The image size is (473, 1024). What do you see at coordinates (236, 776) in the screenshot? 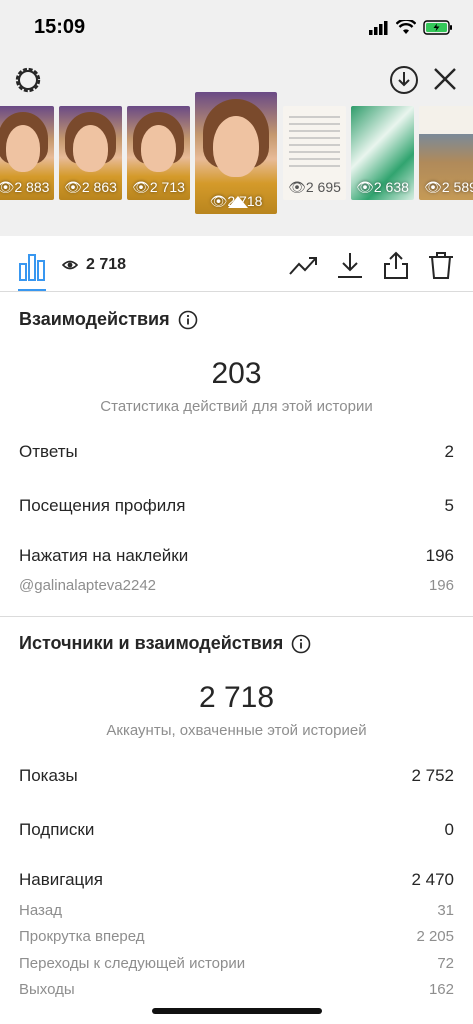
I see `stat-row: Показы 2 752` at bounding box center [236, 776].